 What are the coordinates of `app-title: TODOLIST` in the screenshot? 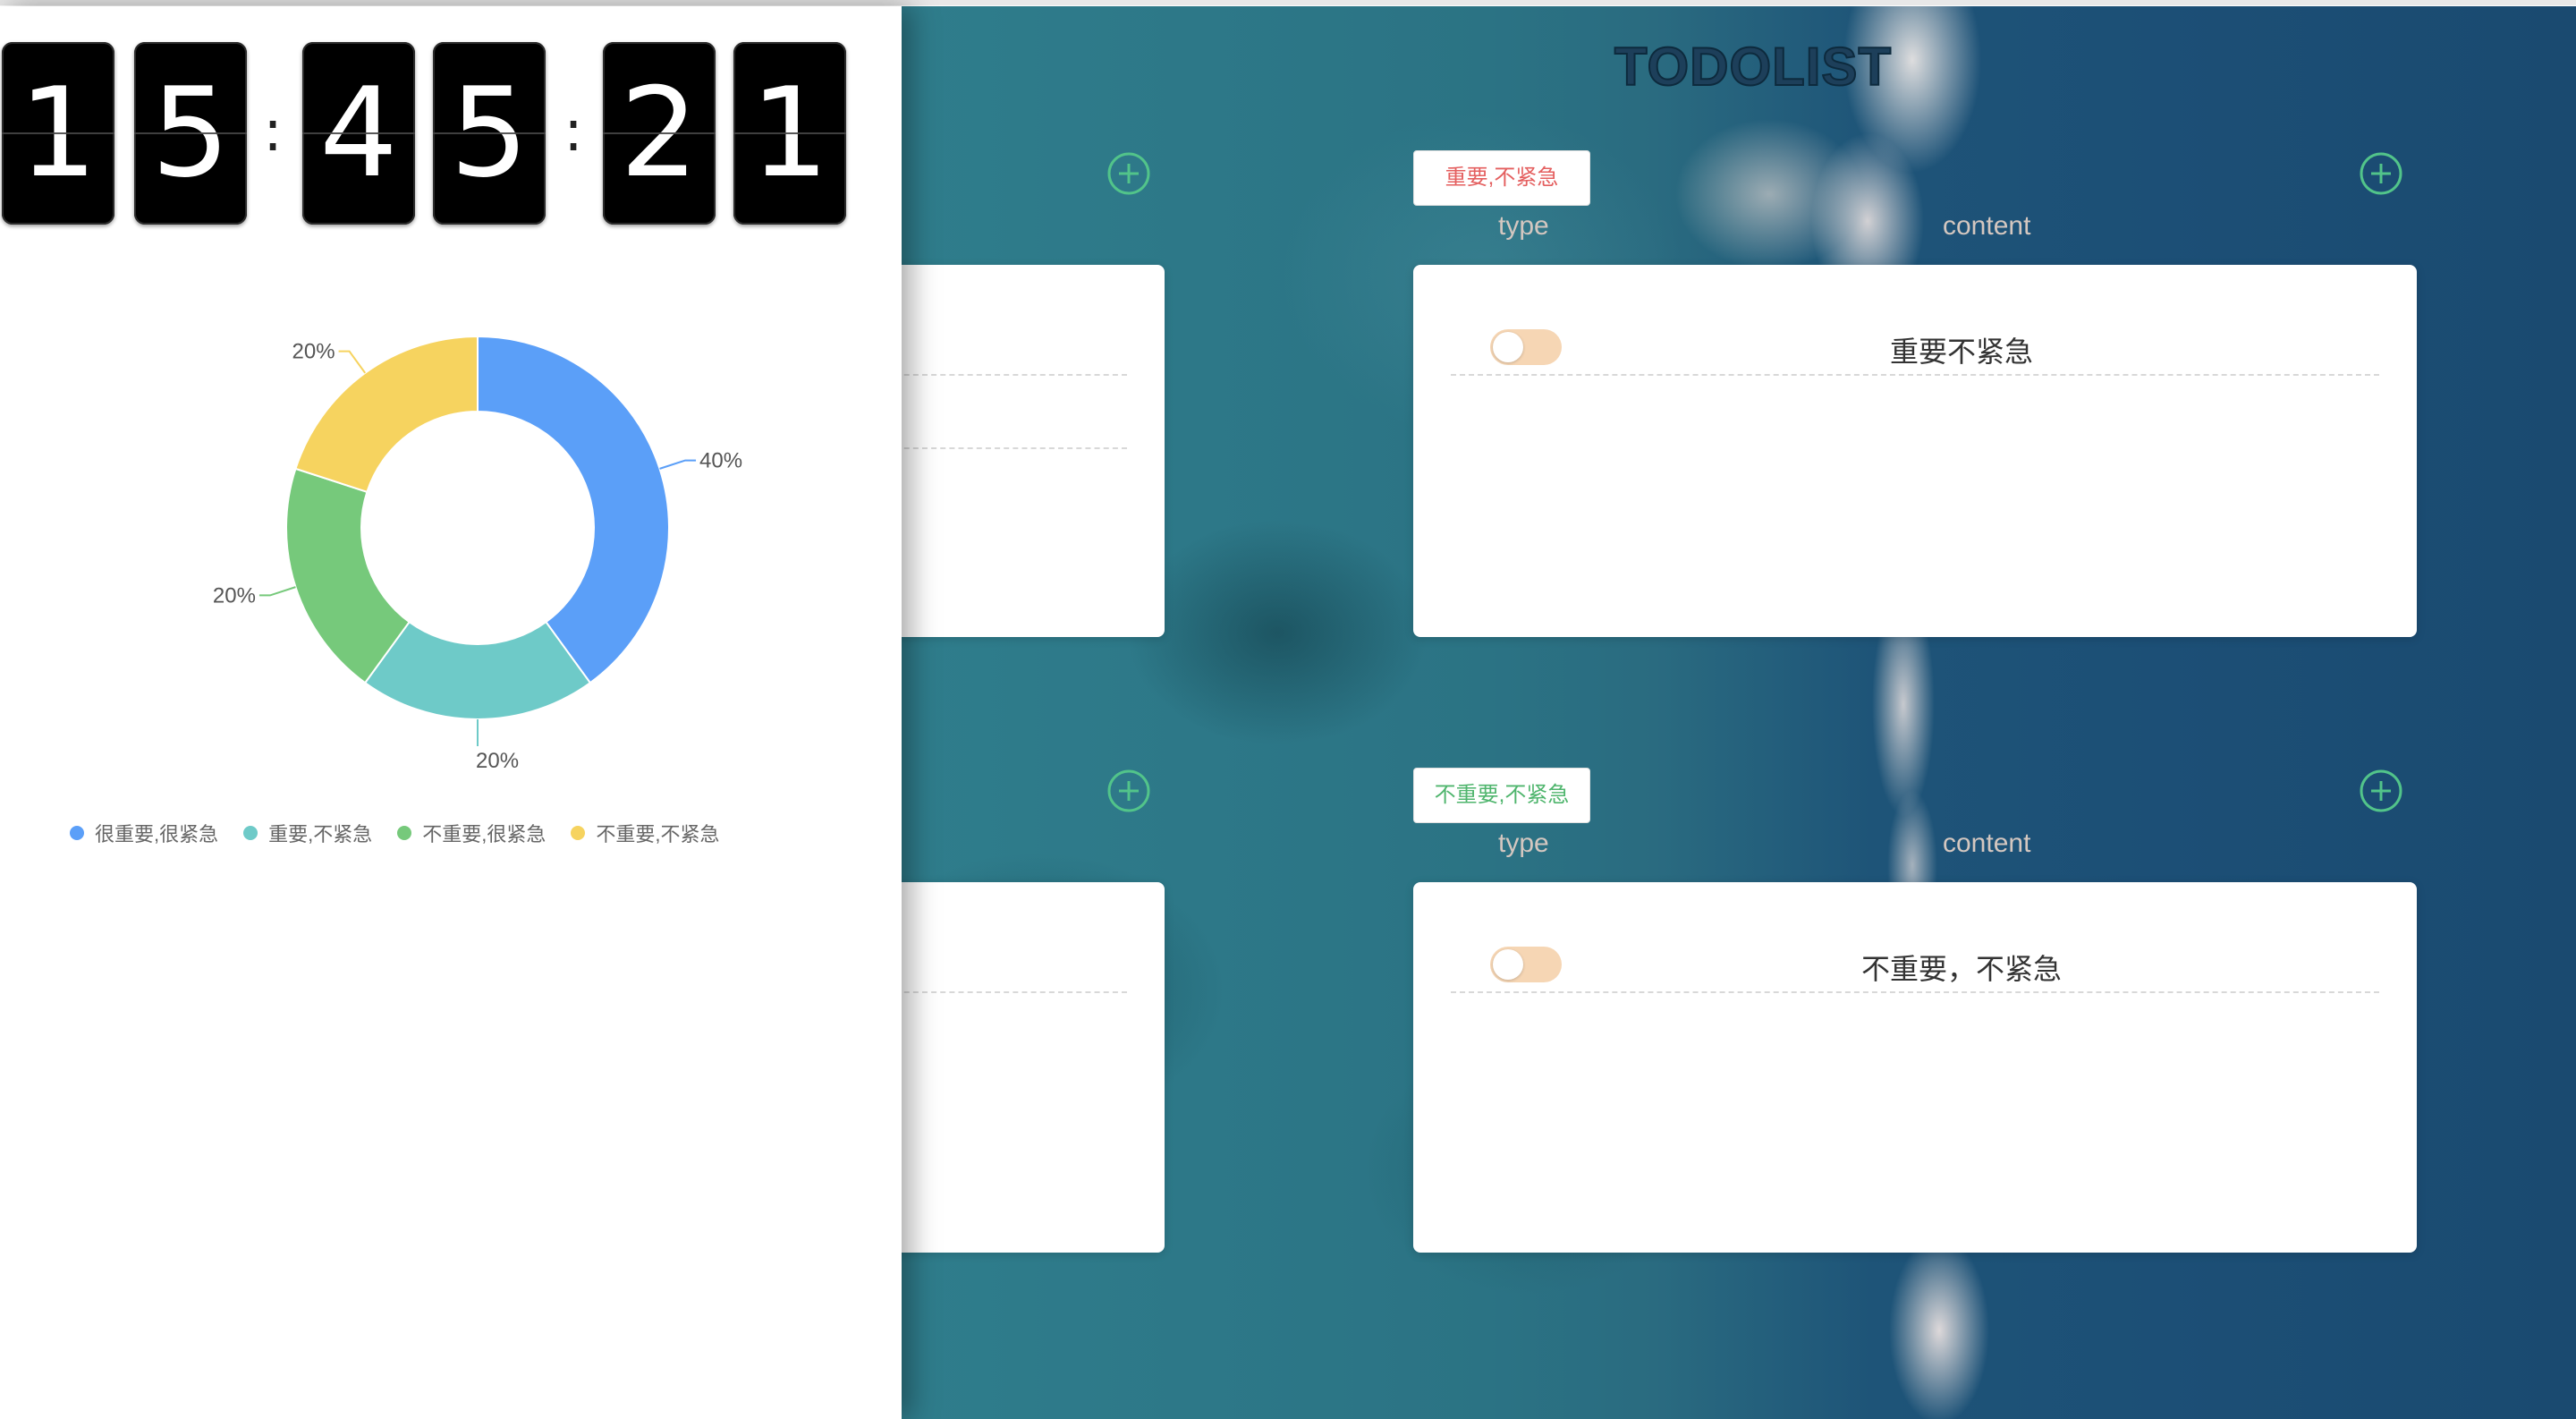 It's located at (1753, 67).